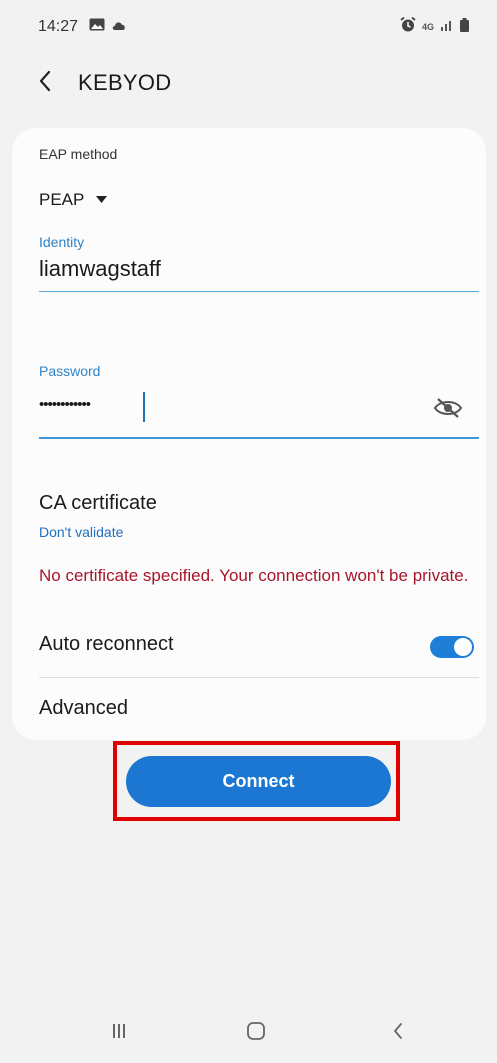  I want to click on eye-off-icon, so click(448, 408).